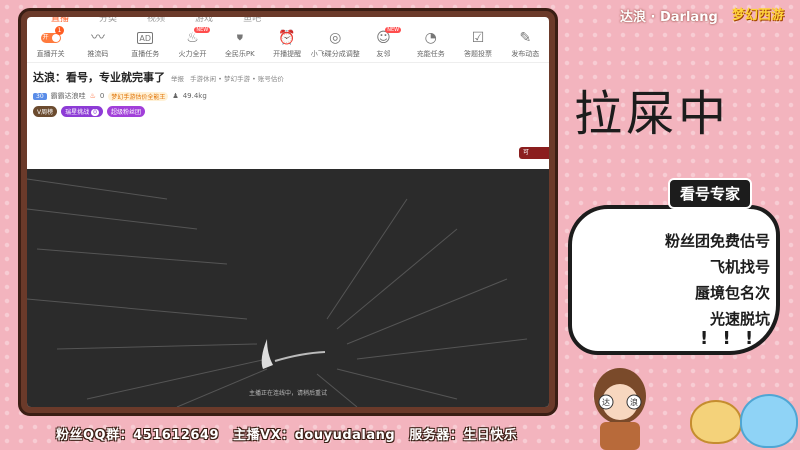  Describe the element at coordinates (97, 38) in the screenshot. I see `waveform-icon: 〰` at that location.